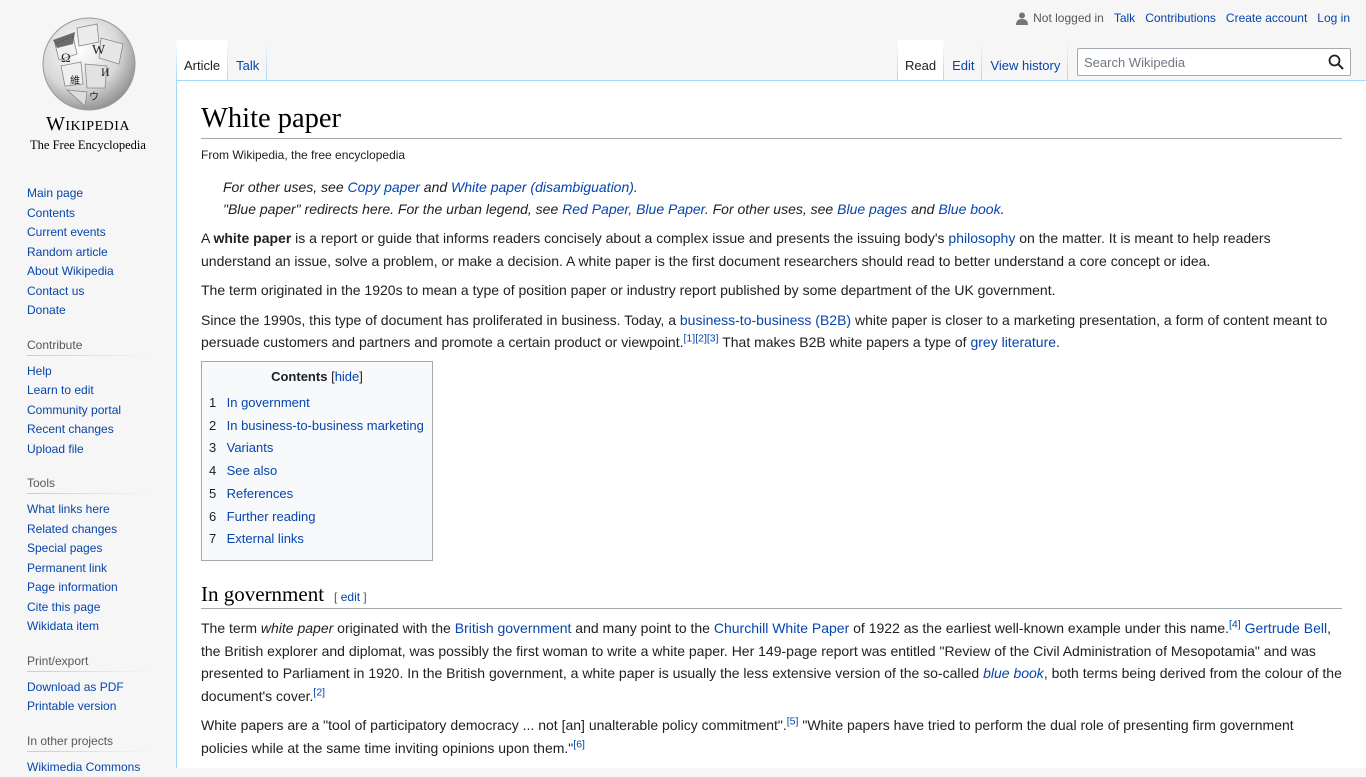  What do you see at coordinates (713, 339) in the screenshot?
I see `reference-3: [3]` at bounding box center [713, 339].